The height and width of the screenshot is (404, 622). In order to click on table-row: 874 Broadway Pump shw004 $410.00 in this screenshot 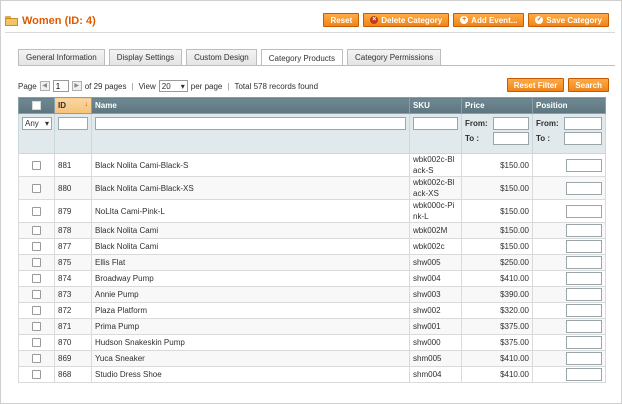, I will do `click(312, 278)`.